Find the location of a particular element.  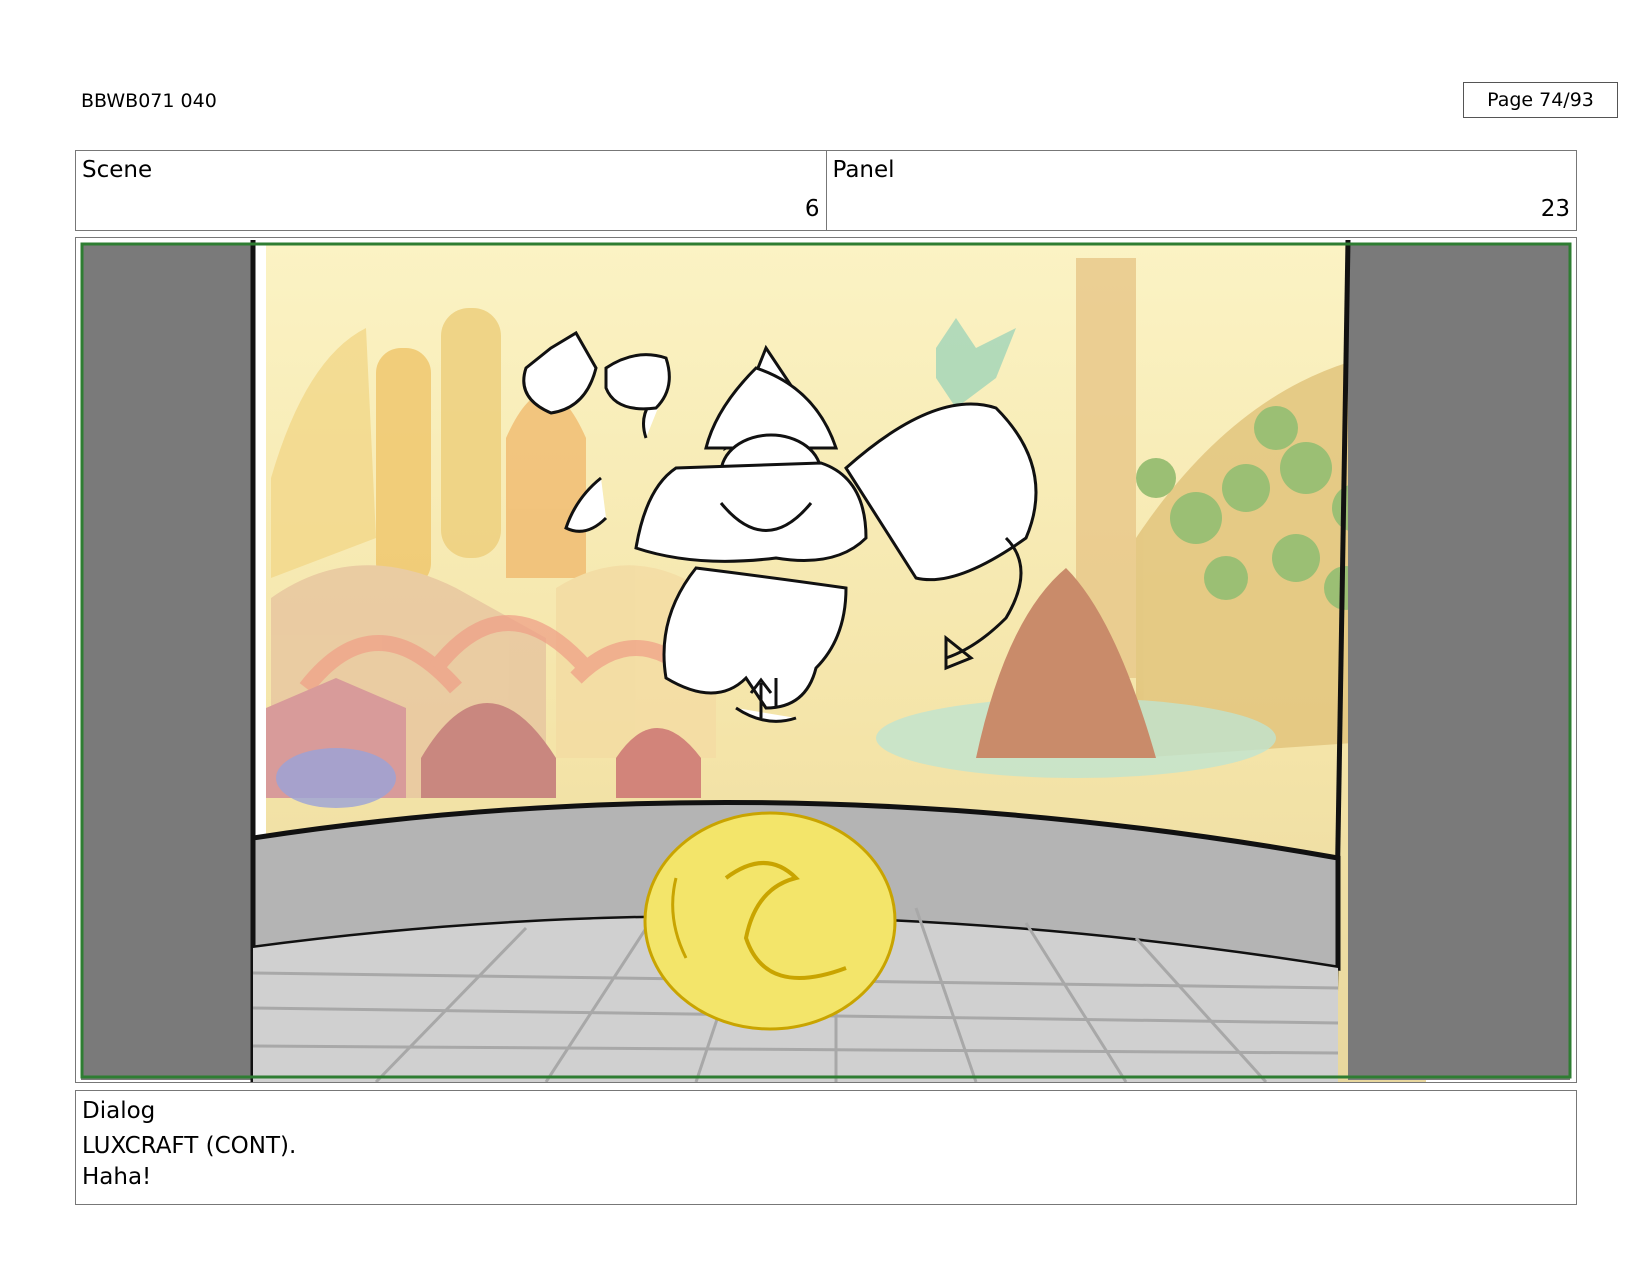

left-side-bar is located at coordinates (167, 661).